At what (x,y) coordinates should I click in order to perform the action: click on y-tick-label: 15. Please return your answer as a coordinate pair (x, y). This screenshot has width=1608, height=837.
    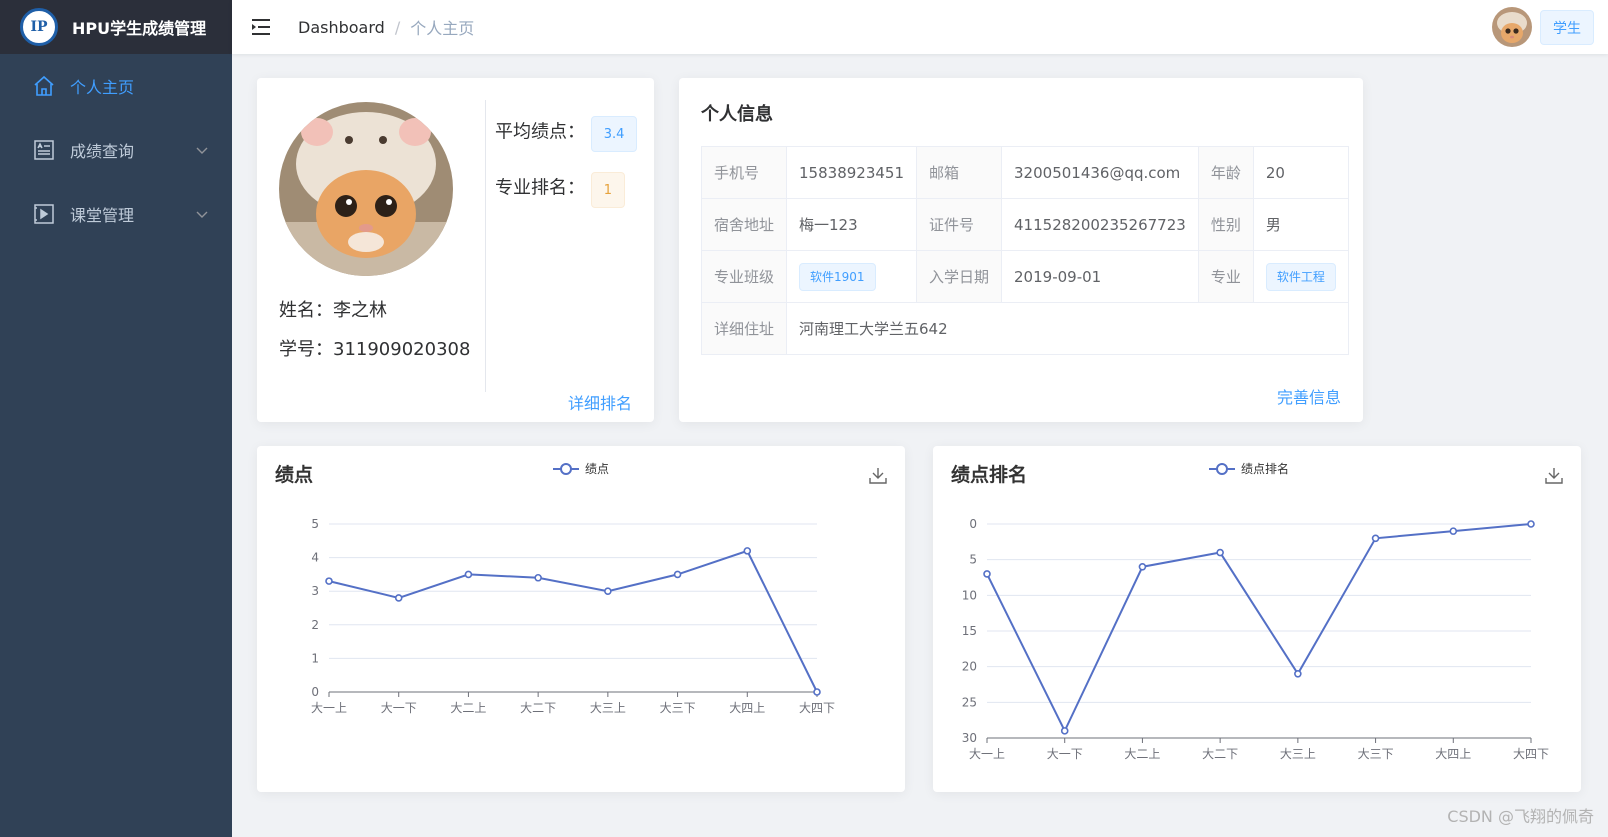
    Looking at the image, I should click on (969, 631).